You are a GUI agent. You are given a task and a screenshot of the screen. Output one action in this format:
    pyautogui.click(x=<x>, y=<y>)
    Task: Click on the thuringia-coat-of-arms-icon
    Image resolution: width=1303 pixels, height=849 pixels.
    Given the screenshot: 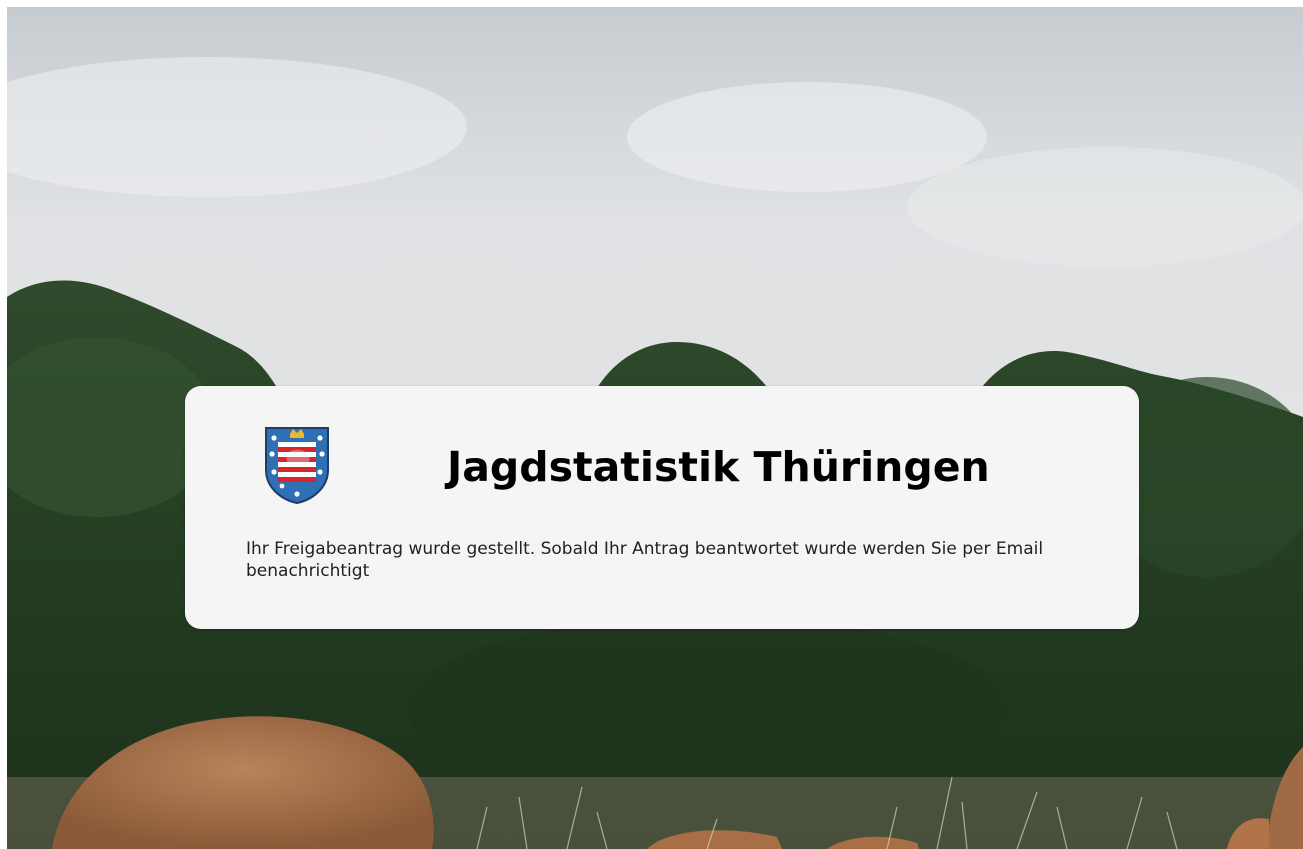 What is the action you would take?
    pyautogui.click(x=297, y=465)
    